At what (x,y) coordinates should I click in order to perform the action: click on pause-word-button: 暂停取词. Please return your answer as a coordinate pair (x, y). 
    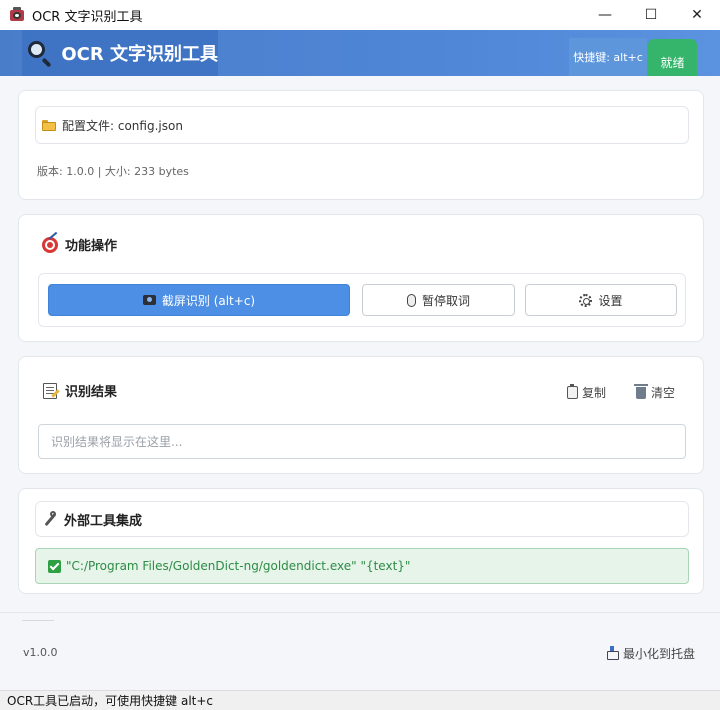
    Looking at the image, I should click on (438, 300).